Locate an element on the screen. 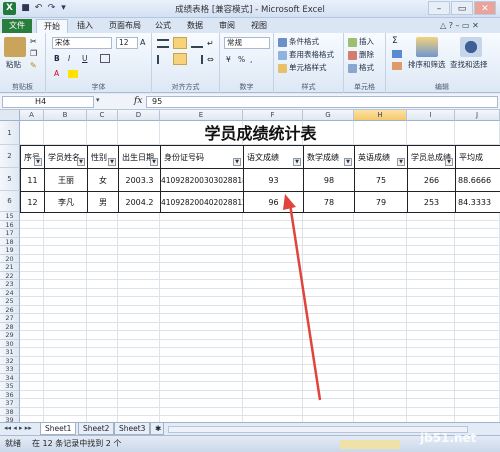 This screenshot has width=500, height=452. fill-icon is located at coordinates (397, 54).